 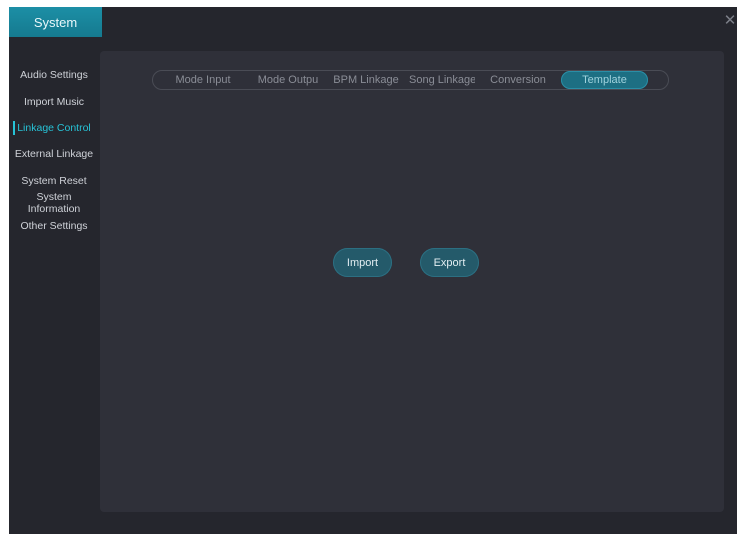 I want to click on close-icon: ✕, so click(x=730, y=20).